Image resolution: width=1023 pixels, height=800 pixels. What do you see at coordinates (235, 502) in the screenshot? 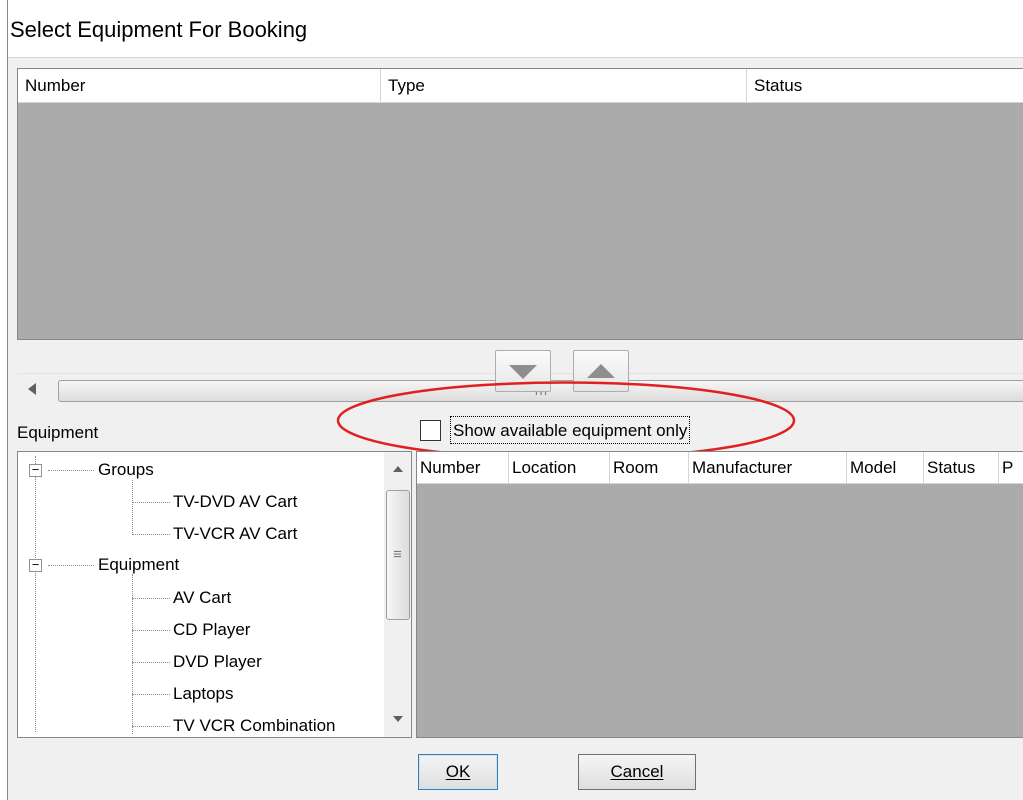
I see `tree-item-tv-dvd-av-cart: TV-DVD AV Cart` at bounding box center [235, 502].